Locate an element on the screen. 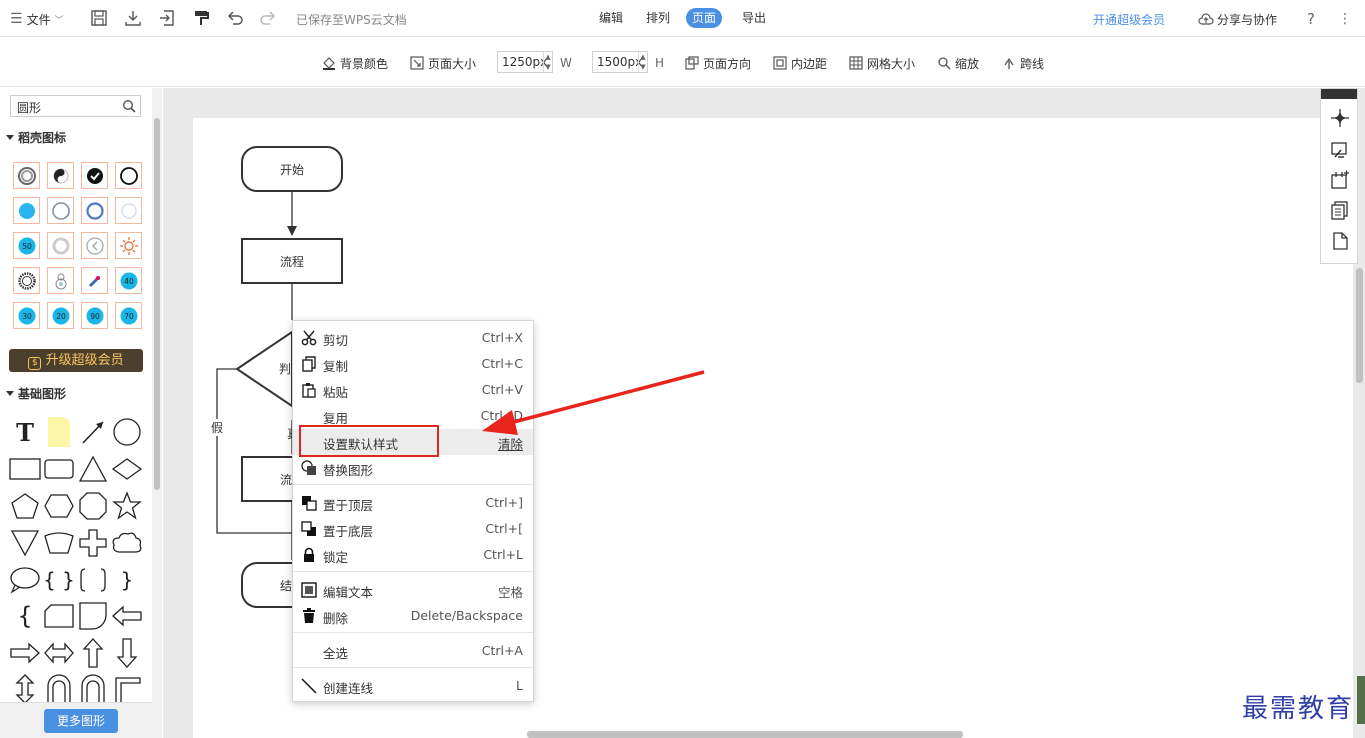 The image size is (1365, 738). start-label: 开始 is located at coordinates (291, 169).